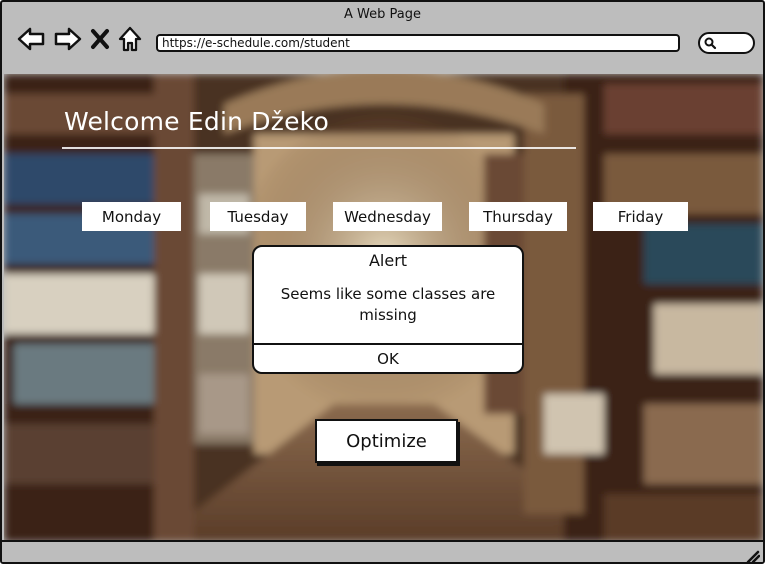 The image size is (767, 566). What do you see at coordinates (752, 556) in the screenshot?
I see `resize-grip-icon` at bounding box center [752, 556].